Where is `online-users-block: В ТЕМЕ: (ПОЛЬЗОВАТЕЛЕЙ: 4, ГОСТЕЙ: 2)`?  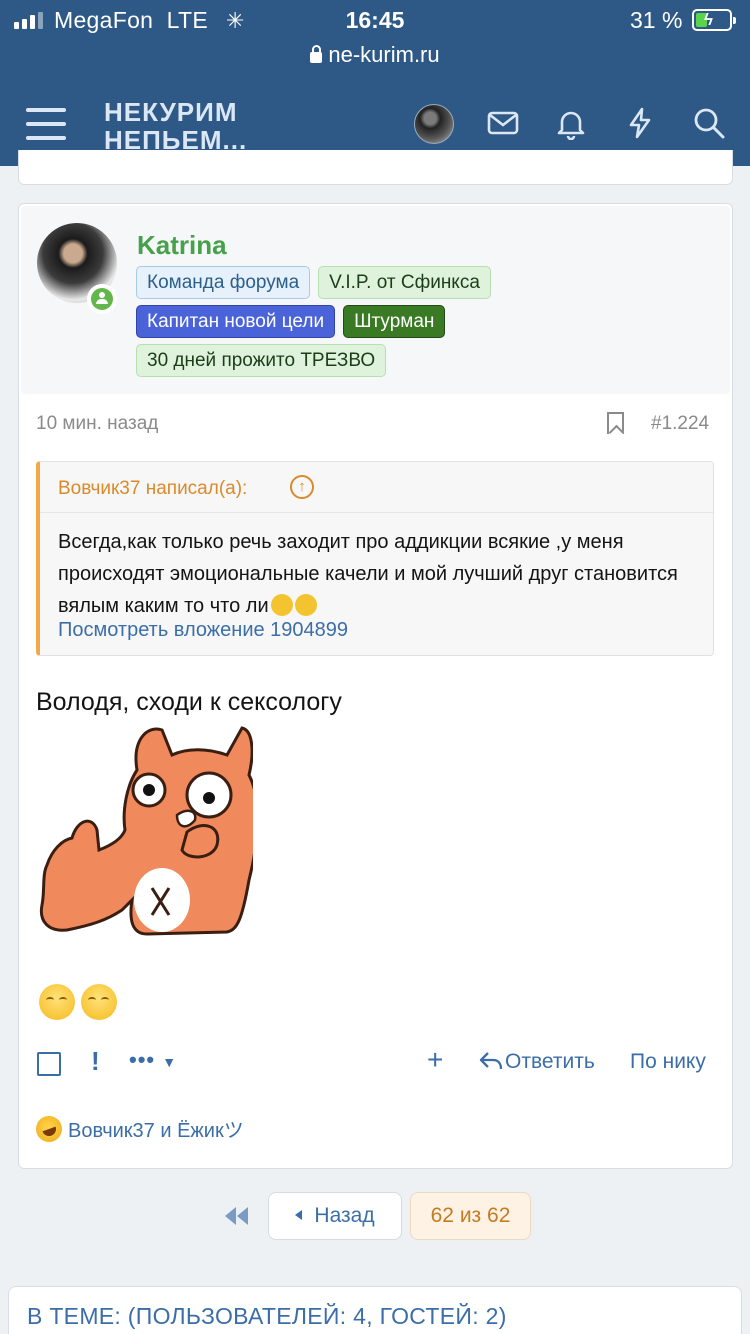
online-users-block: В ТЕМЕ: (ПОЛЬЗОВАТЕЛЕЙ: 4, ГОСТЕЙ: 2) is located at coordinates (375, 1310).